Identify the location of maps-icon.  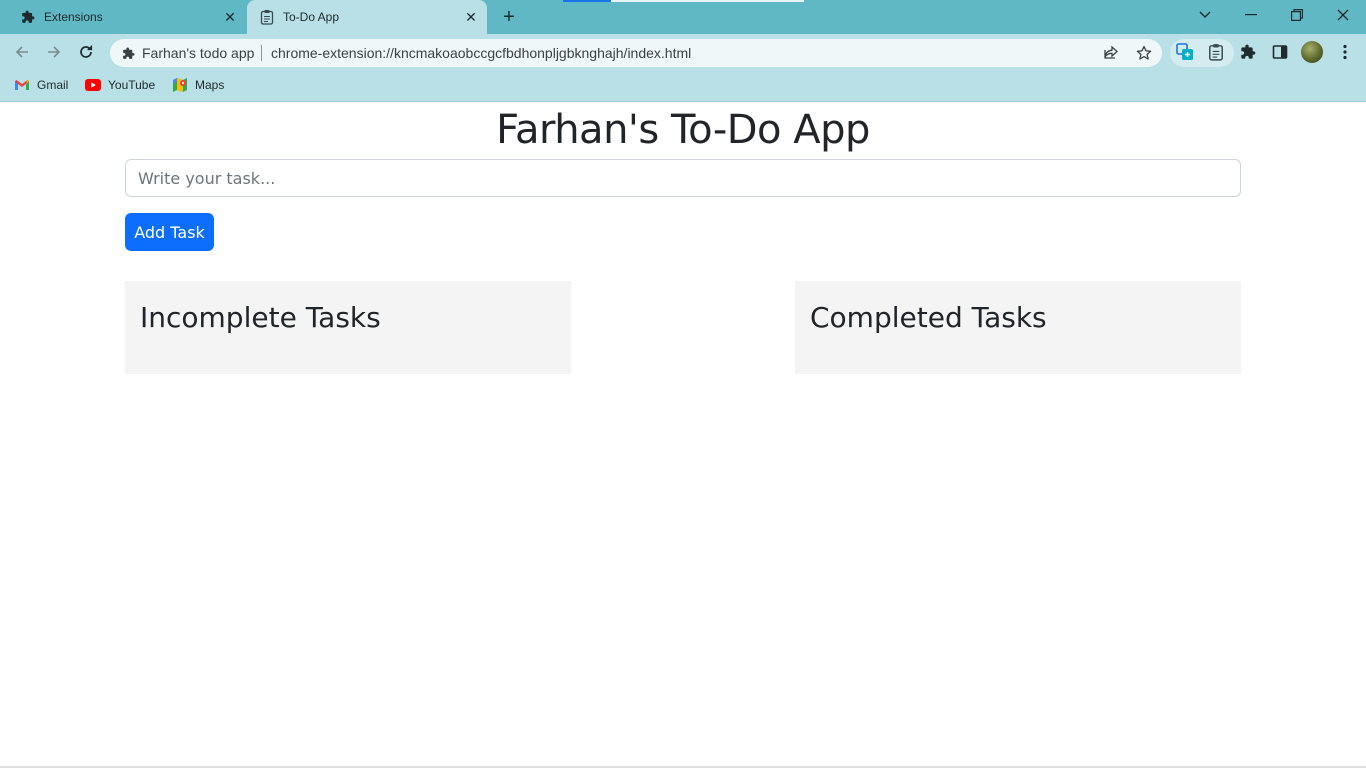
(180, 85).